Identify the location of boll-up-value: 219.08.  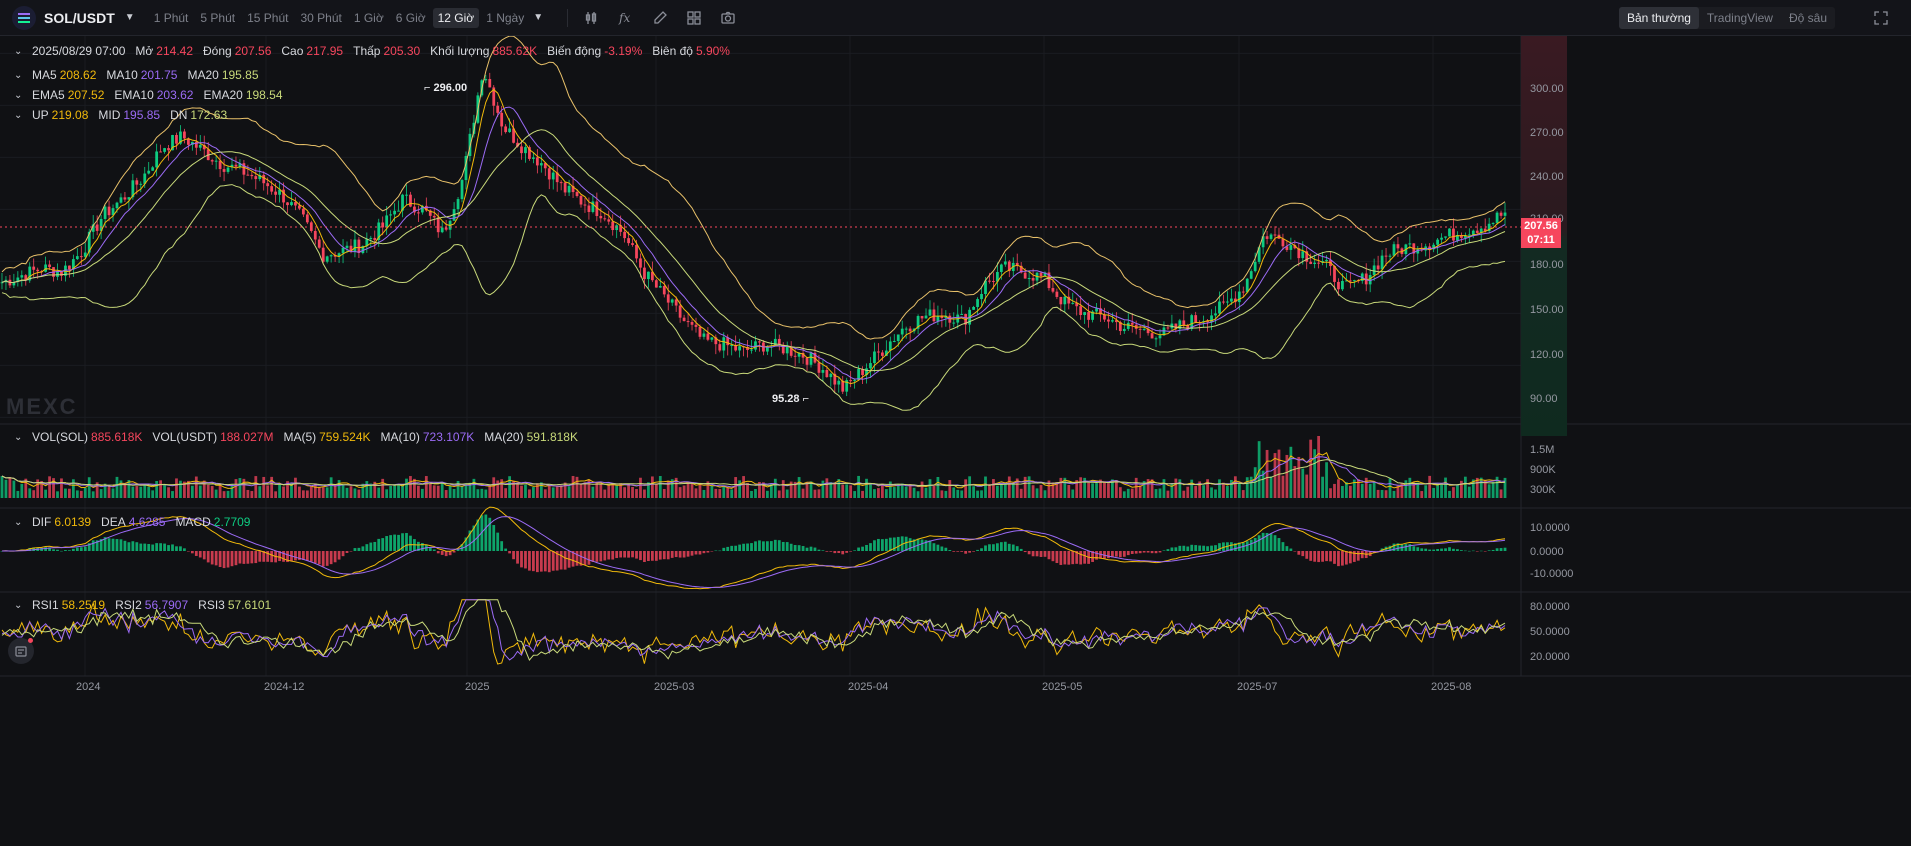
(70, 115).